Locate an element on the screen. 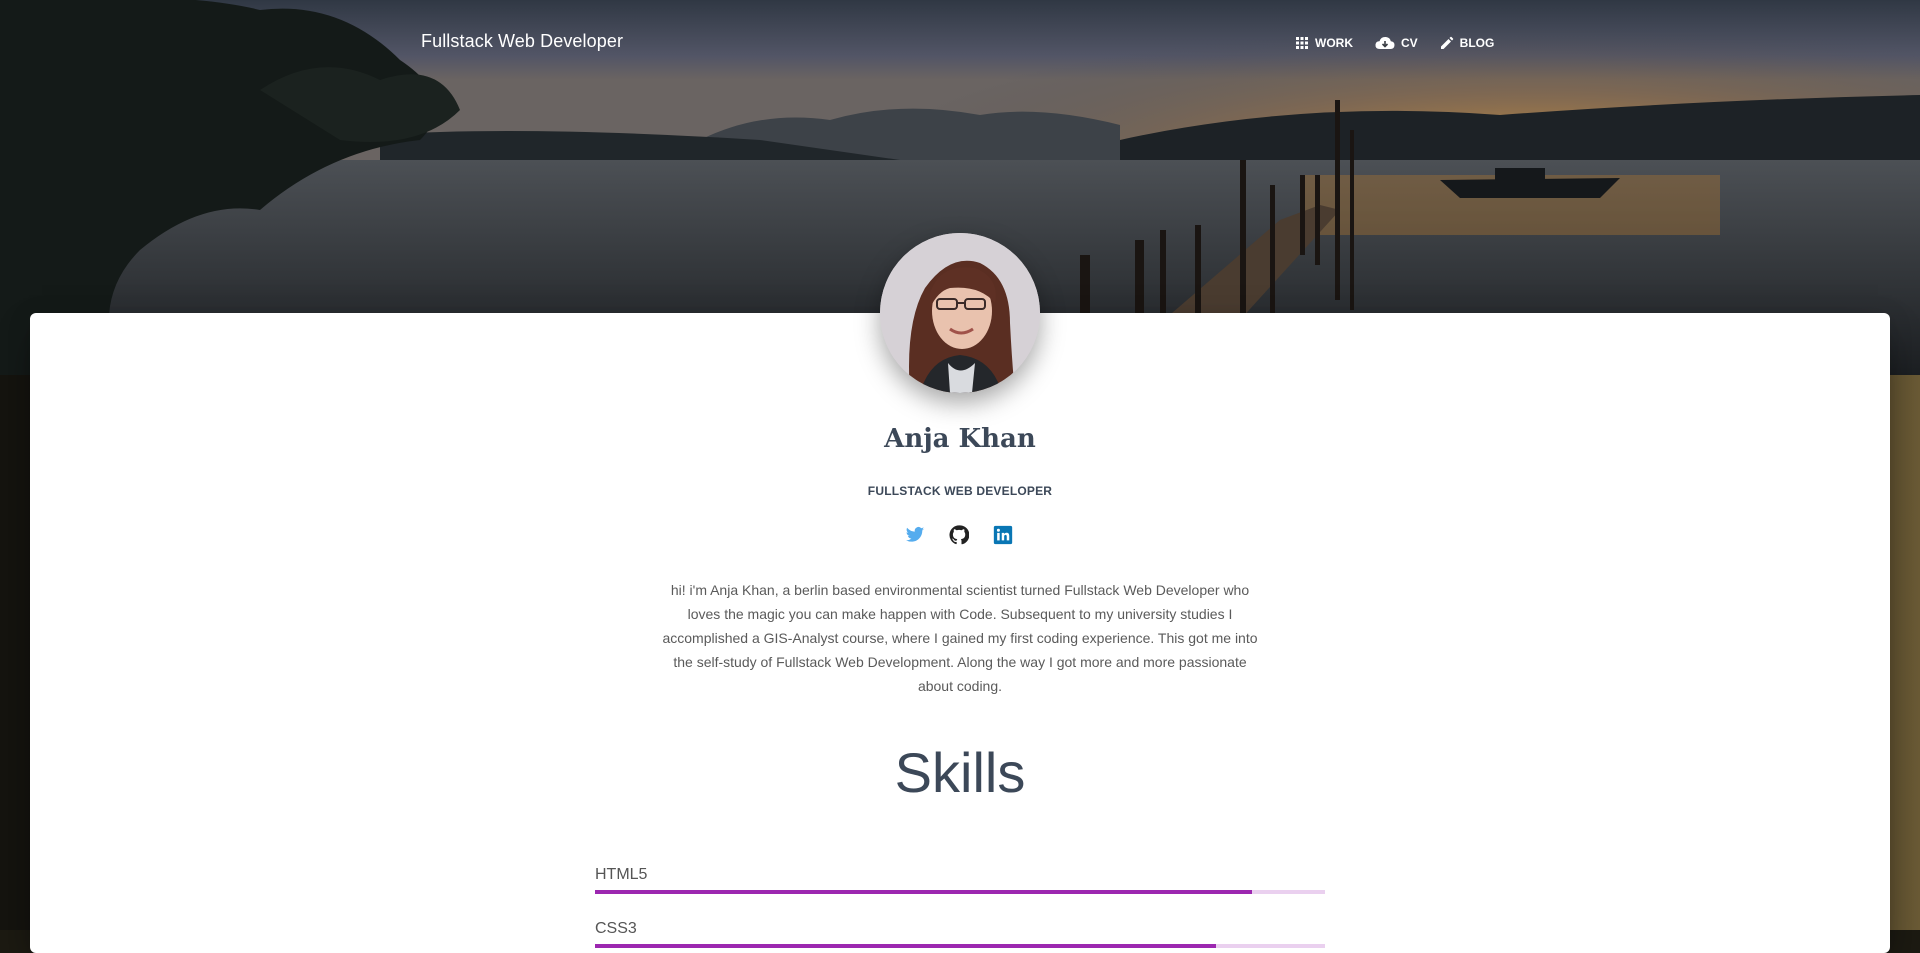  github-icon is located at coordinates (959, 535).